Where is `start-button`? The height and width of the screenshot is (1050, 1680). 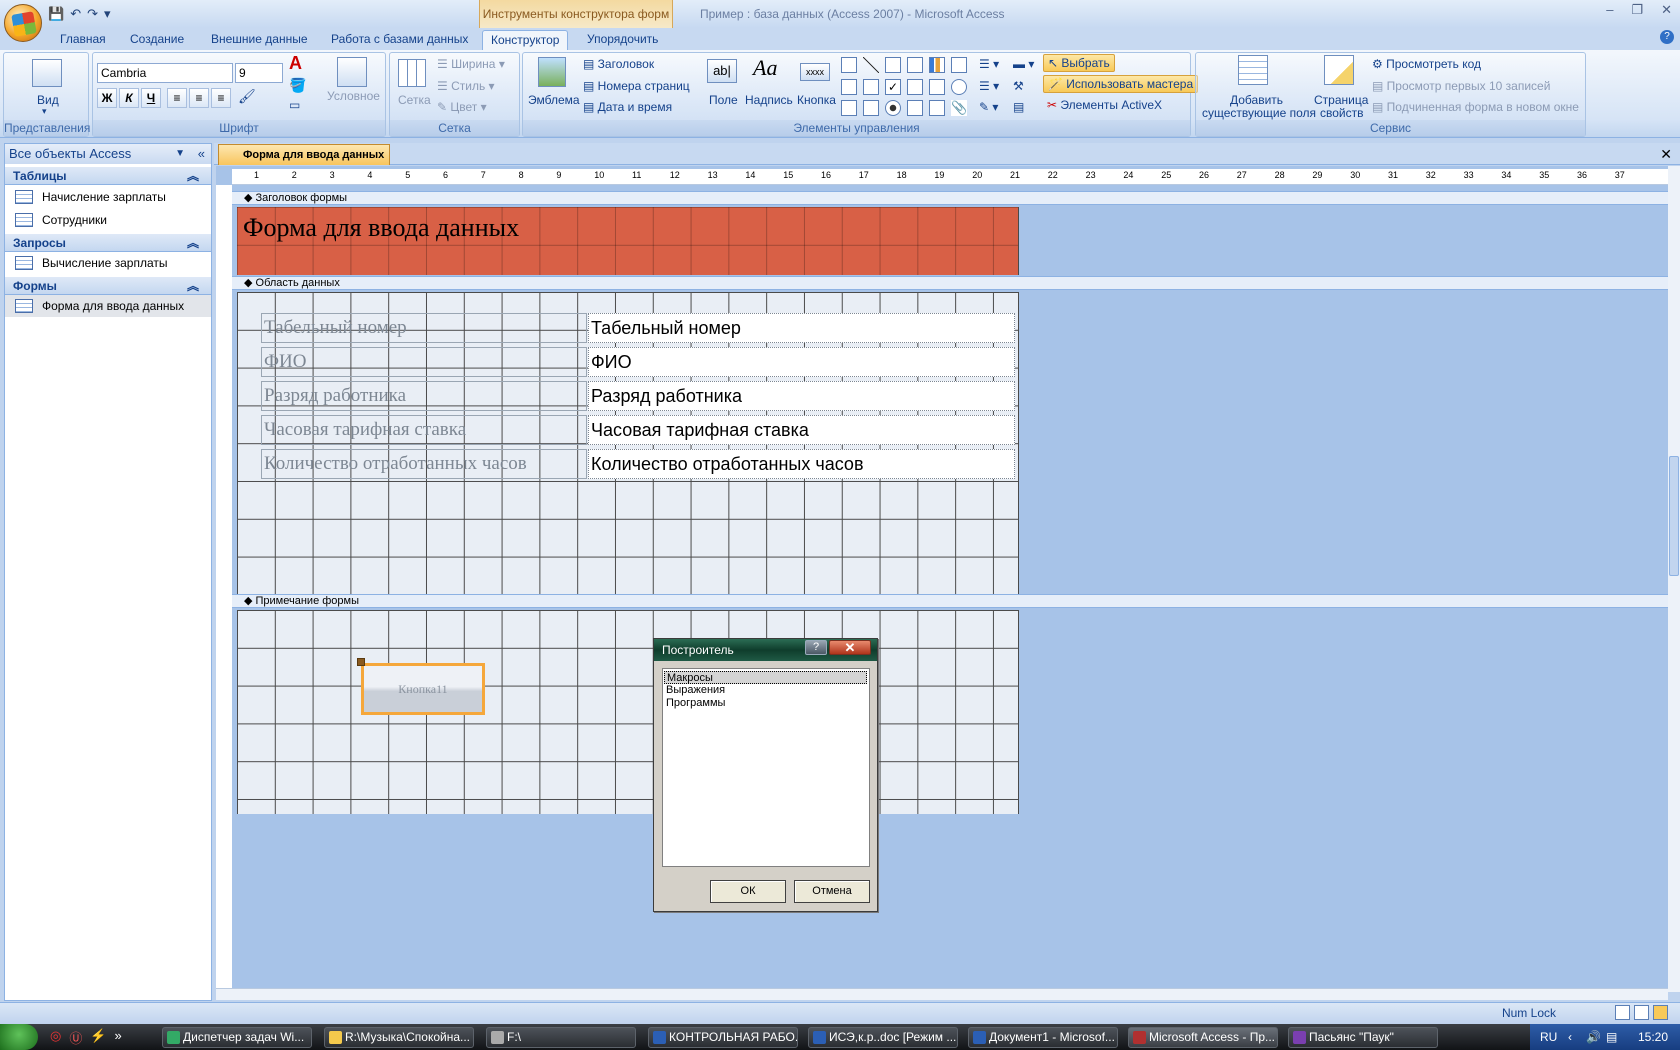
start-button is located at coordinates (19, 1037).